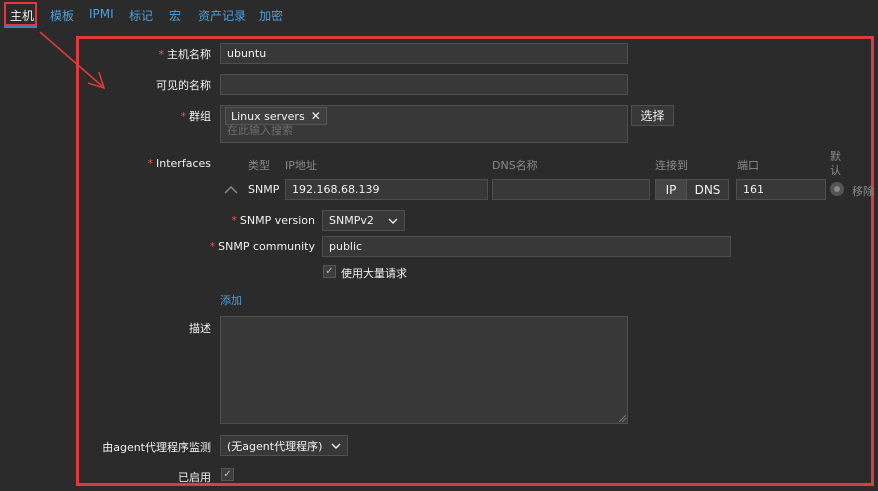 The height and width of the screenshot is (491, 878). Describe the element at coordinates (748, 165) in the screenshot. I see `col-port: 端口` at that location.